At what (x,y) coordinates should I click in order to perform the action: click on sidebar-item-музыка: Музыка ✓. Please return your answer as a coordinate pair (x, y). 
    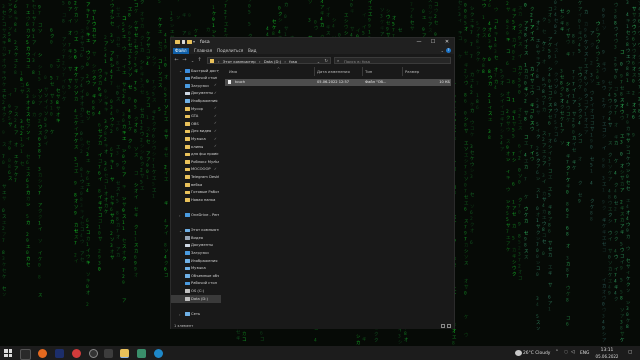
    Looking at the image, I should click on (196, 139).